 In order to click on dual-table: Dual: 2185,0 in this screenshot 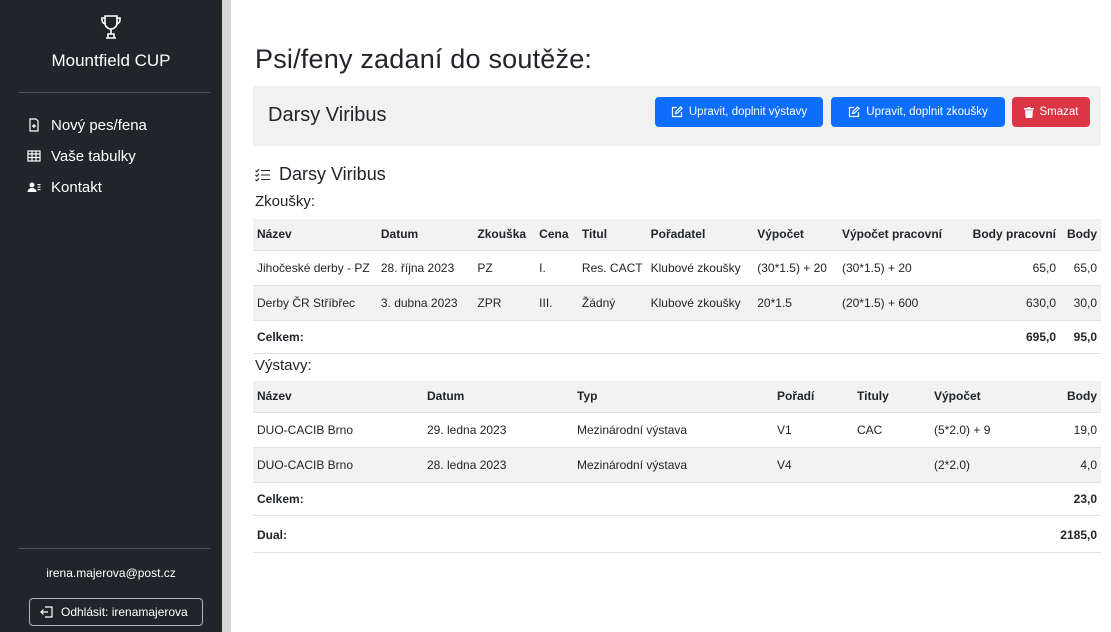, I will do `click(677, 536)`.